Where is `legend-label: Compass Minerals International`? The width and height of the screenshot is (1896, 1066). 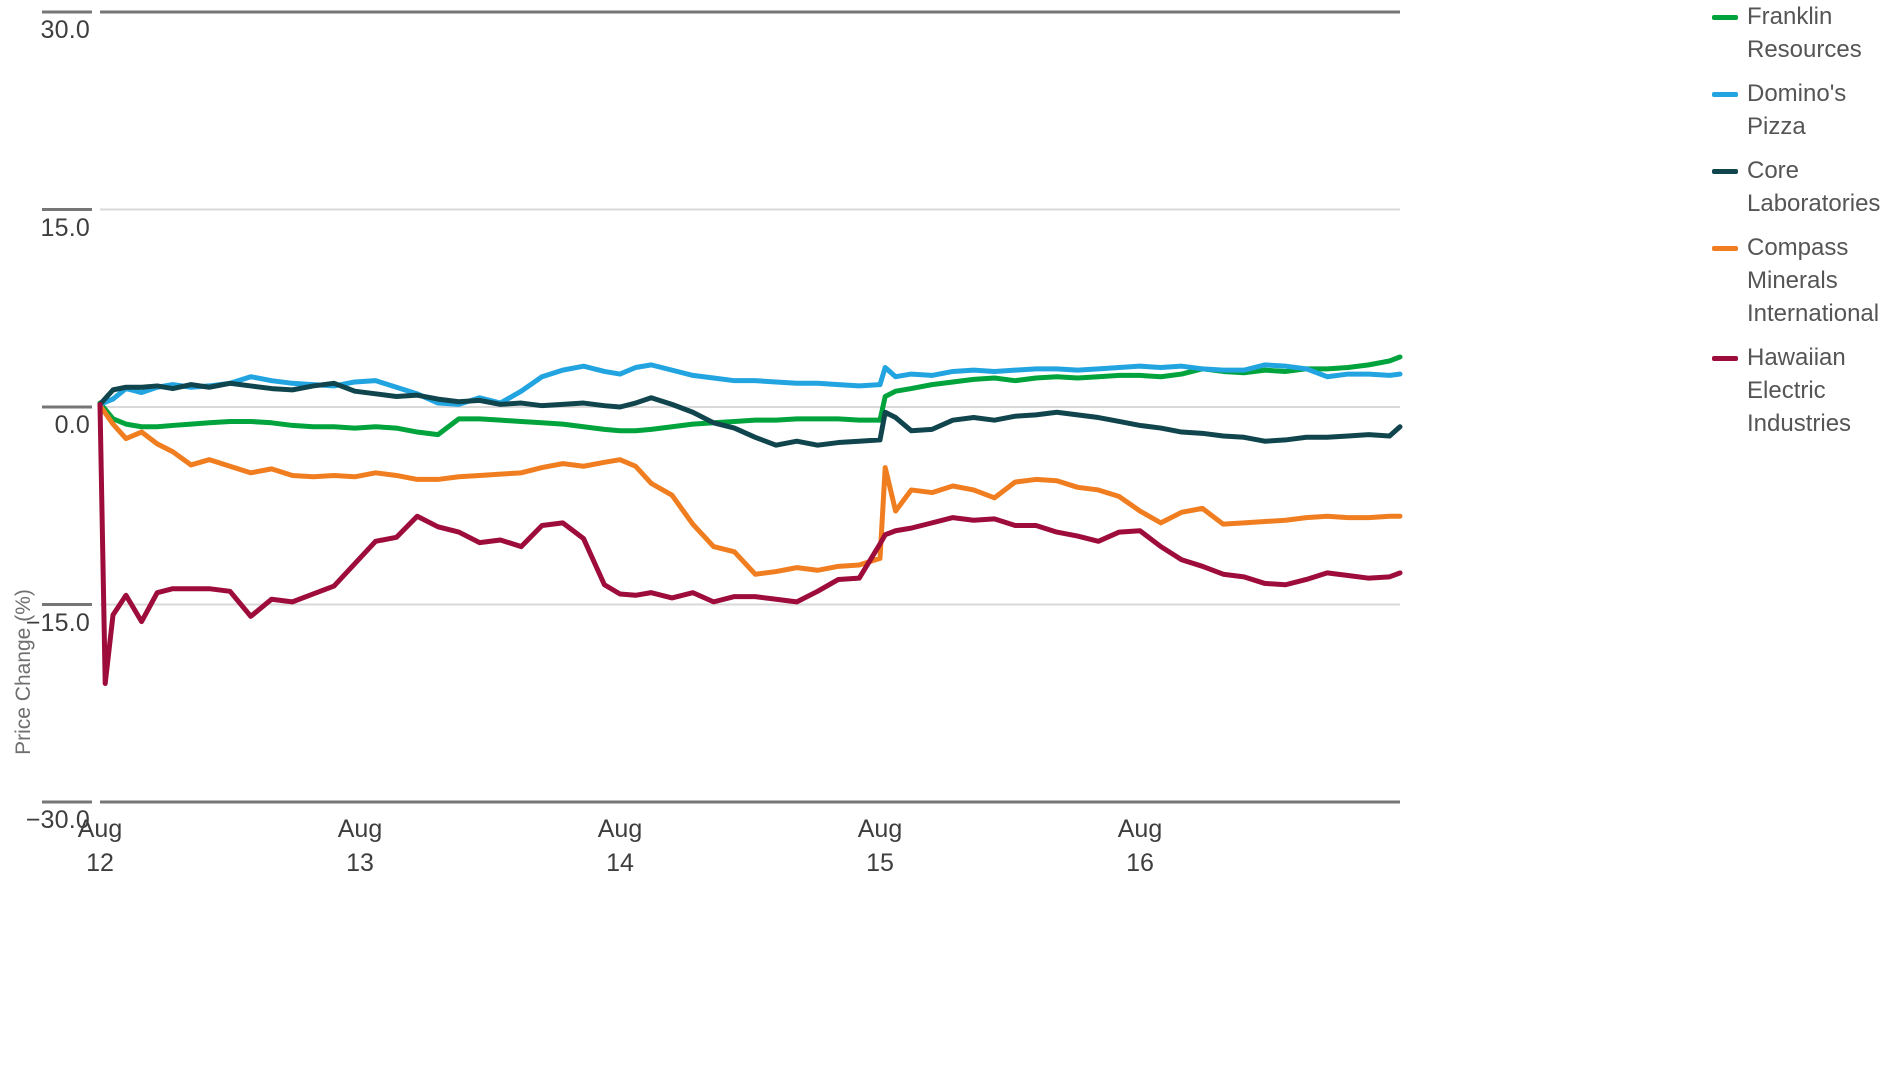
legend-label: Compass Minerals International is located at coordinates (1813, 280).